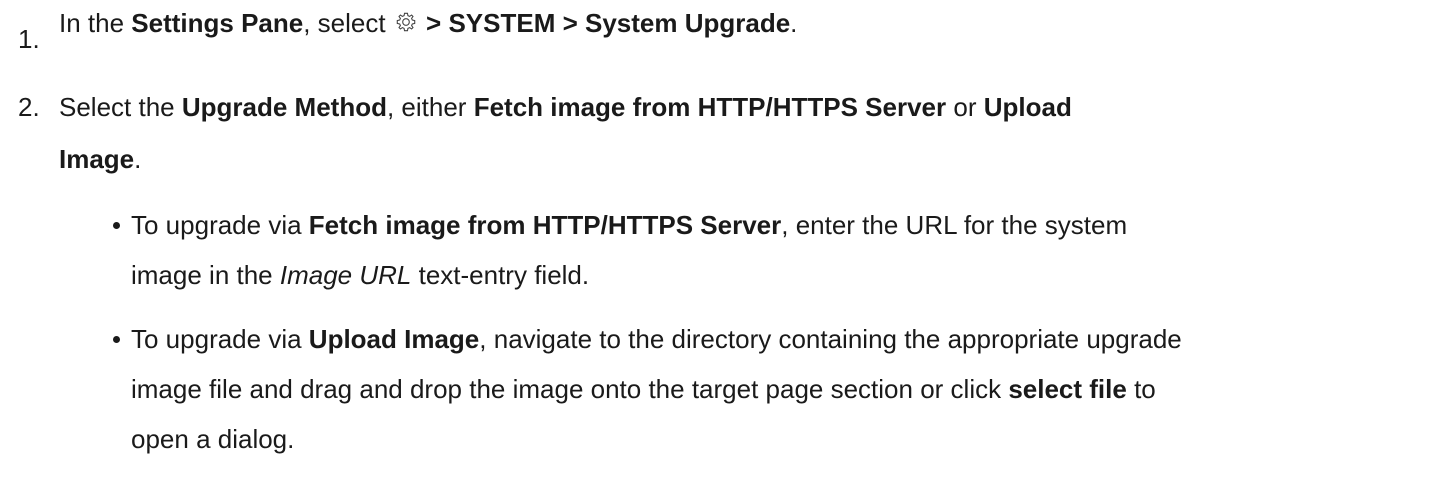 The height and width of the screenshot is (487, 1434). What do you see at coordinates (138, 159) in the screenshot?
I see `step-2-end: .` at bounding box center [138, 159].